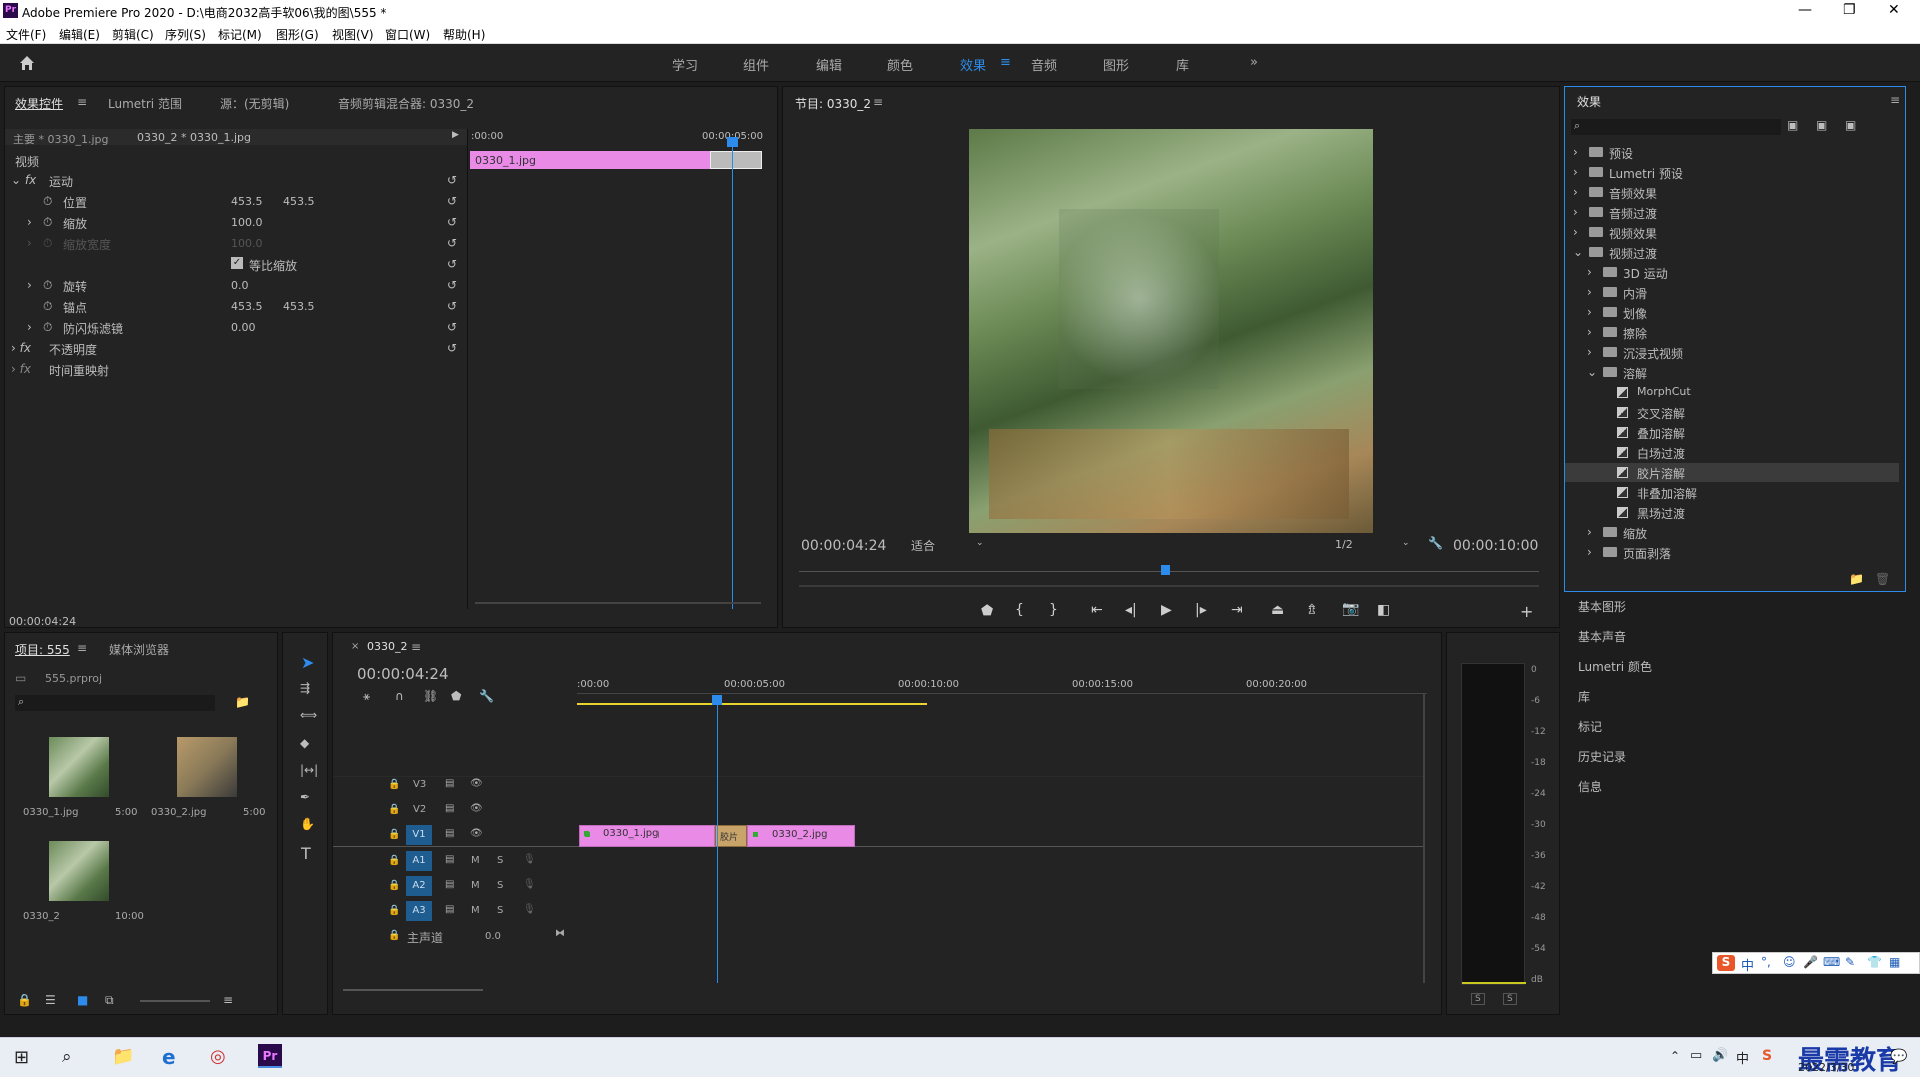  Describe the element at coordinates (1732, 232) in the screenshot. I see `effect-folder: › 视频效果` at that location.